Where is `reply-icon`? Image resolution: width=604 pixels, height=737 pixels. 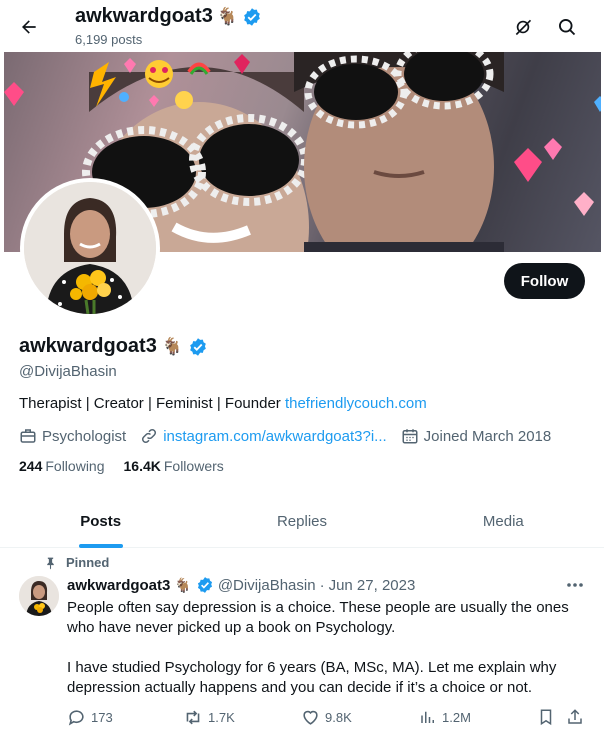
reply-icon is located at coordinates (76, 718).